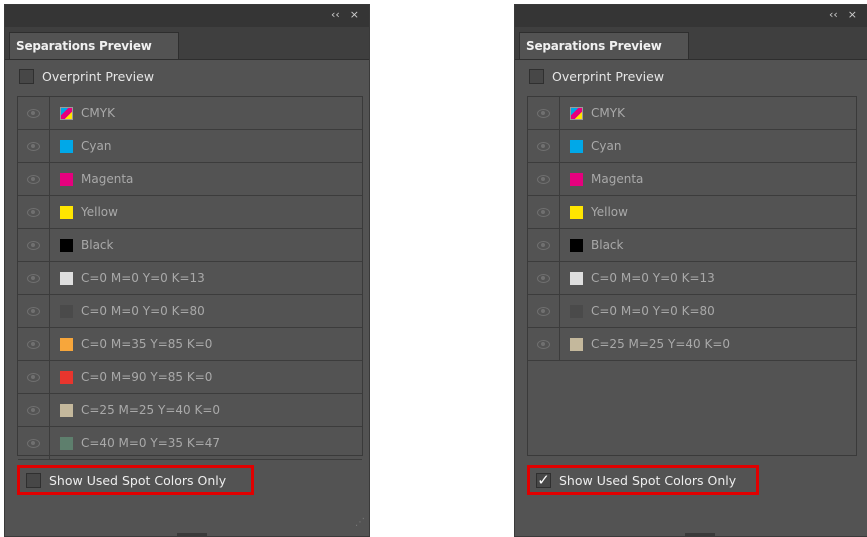 This screenshot has width=867, height=537. What do you see at coordinates (606, 146) in the screenshot?
I see `ink-name: Cyan` at bounding box center [606, 146].